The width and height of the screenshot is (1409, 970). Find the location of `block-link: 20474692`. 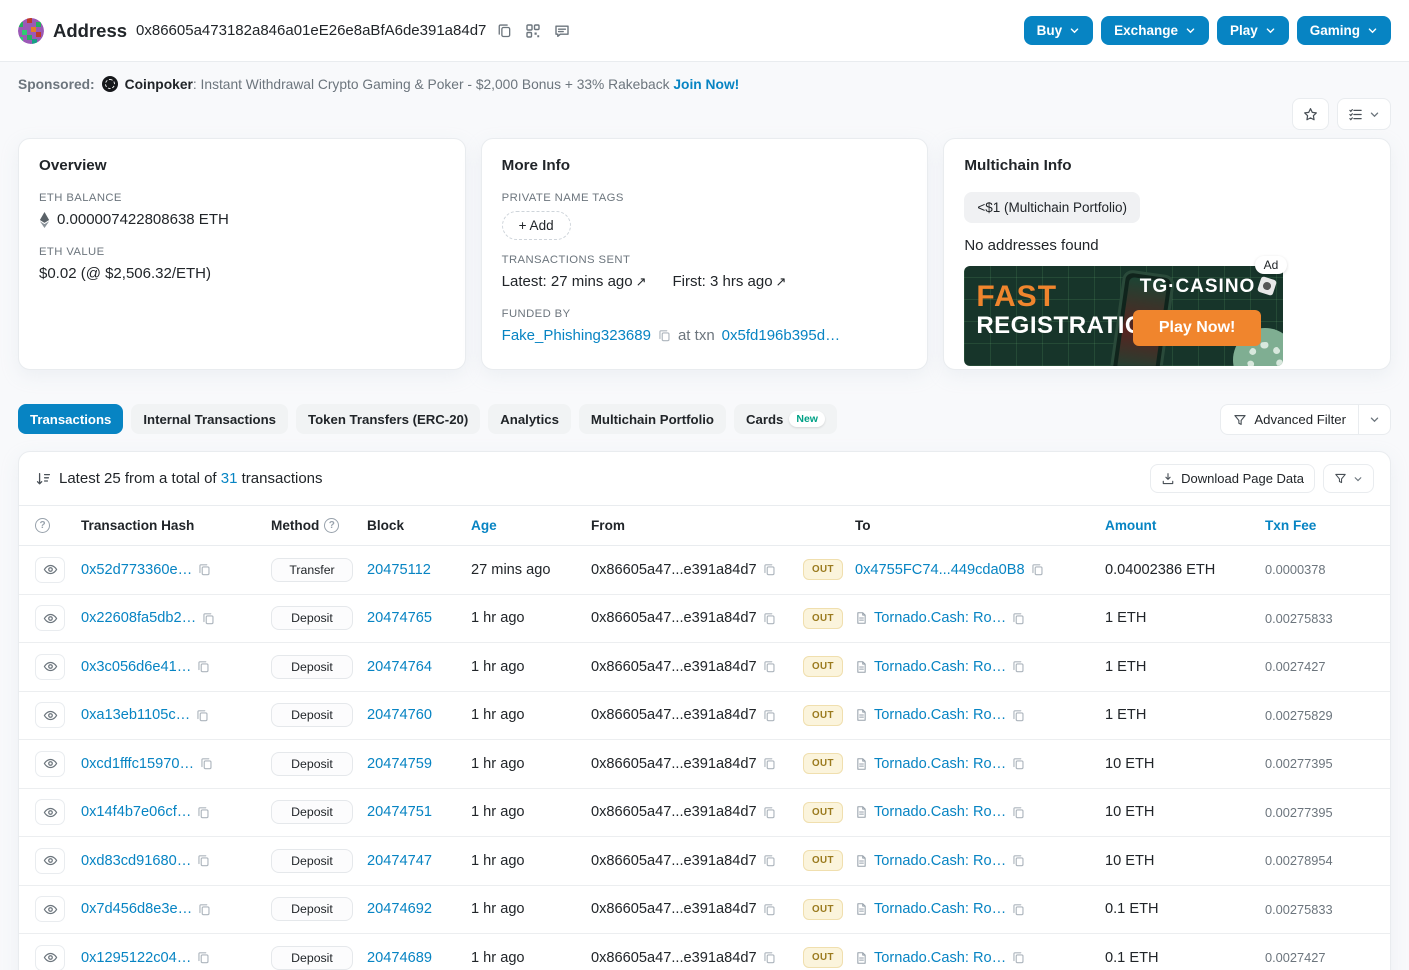

block-link: 20474692 is located at coordinates (399, 909).